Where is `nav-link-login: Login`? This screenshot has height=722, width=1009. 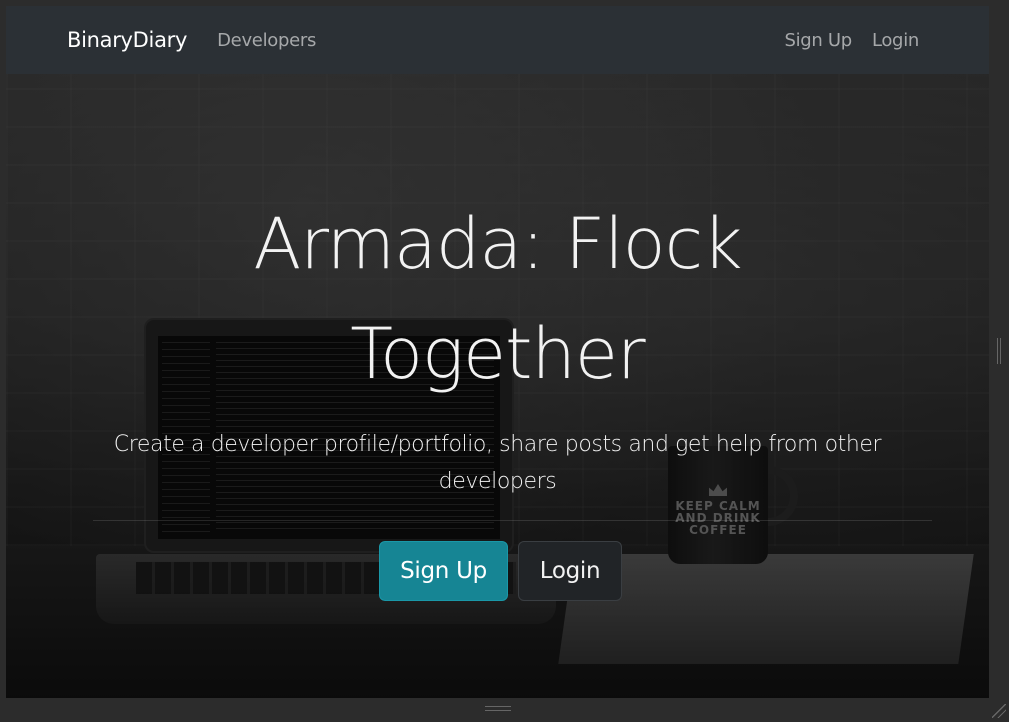 nav-link-login: Login is located at coordinates (895, 40).